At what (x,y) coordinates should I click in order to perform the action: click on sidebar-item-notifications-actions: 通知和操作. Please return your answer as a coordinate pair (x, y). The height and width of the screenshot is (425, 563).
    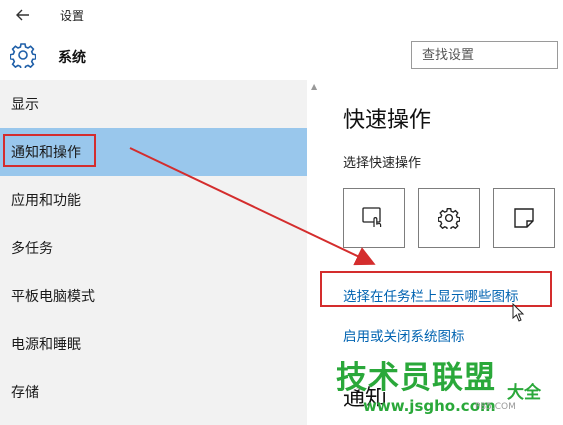
    Looking at the image, I should click on (153, 152).